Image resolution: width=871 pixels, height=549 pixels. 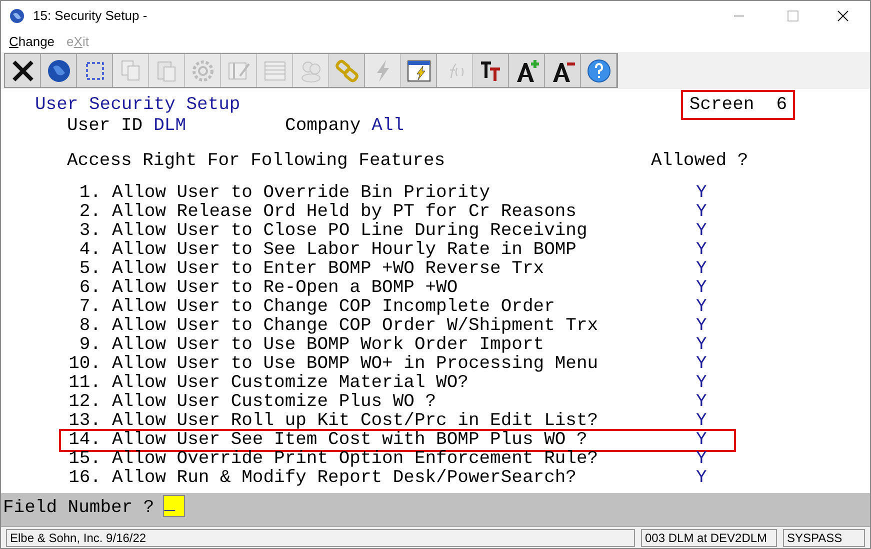 I want to click on maximize-icon, so click(x=793, y=16).